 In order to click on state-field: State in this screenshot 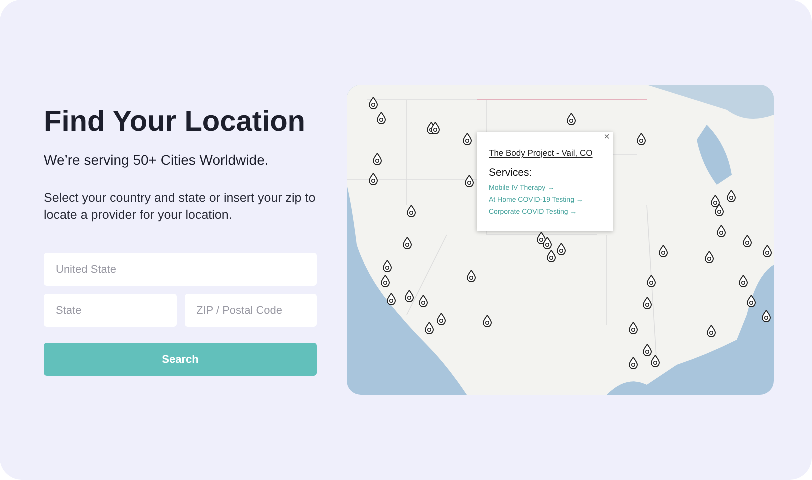, I will do `click(110, 310)`.